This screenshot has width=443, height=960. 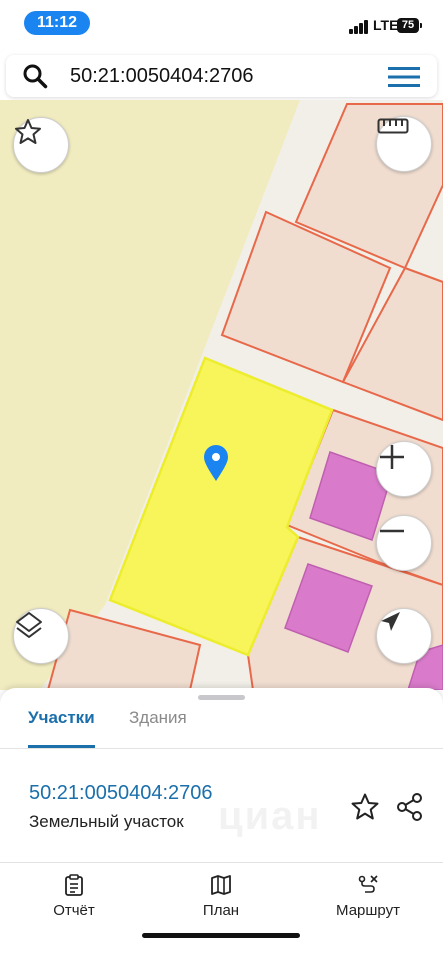 I want to click on zoom-in-button, so click(x=404, y=469).